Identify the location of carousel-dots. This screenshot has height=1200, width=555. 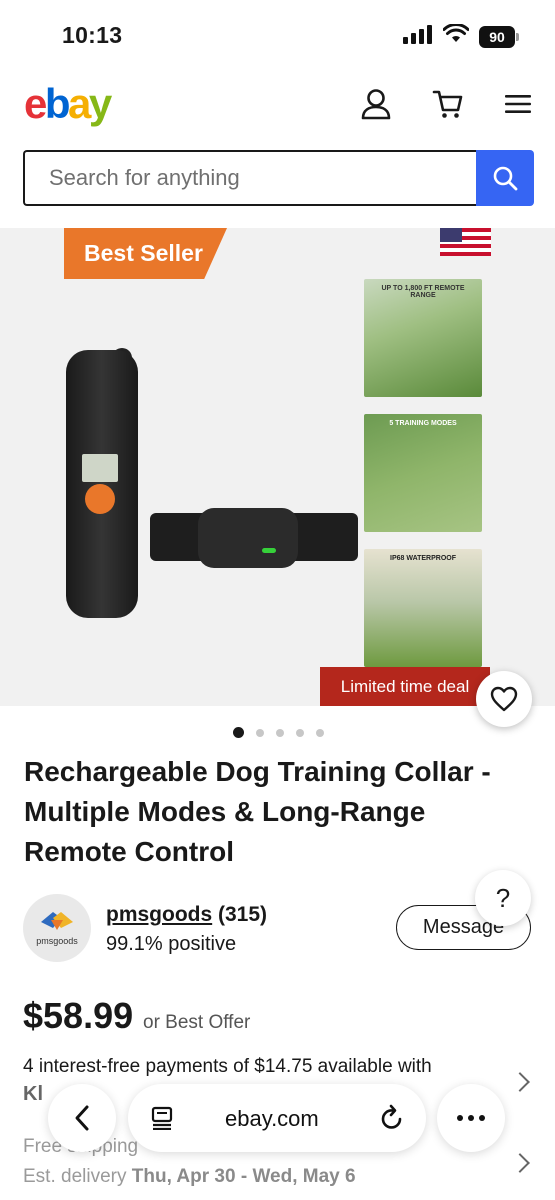
(278, 732).